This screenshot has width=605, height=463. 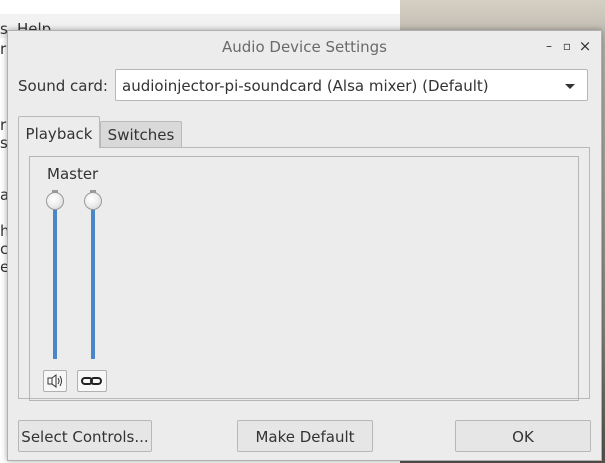 What do you see at coordinates (93, 276) in the screenshot?
I see `slider-track-right` at bounding box center [93, 276].